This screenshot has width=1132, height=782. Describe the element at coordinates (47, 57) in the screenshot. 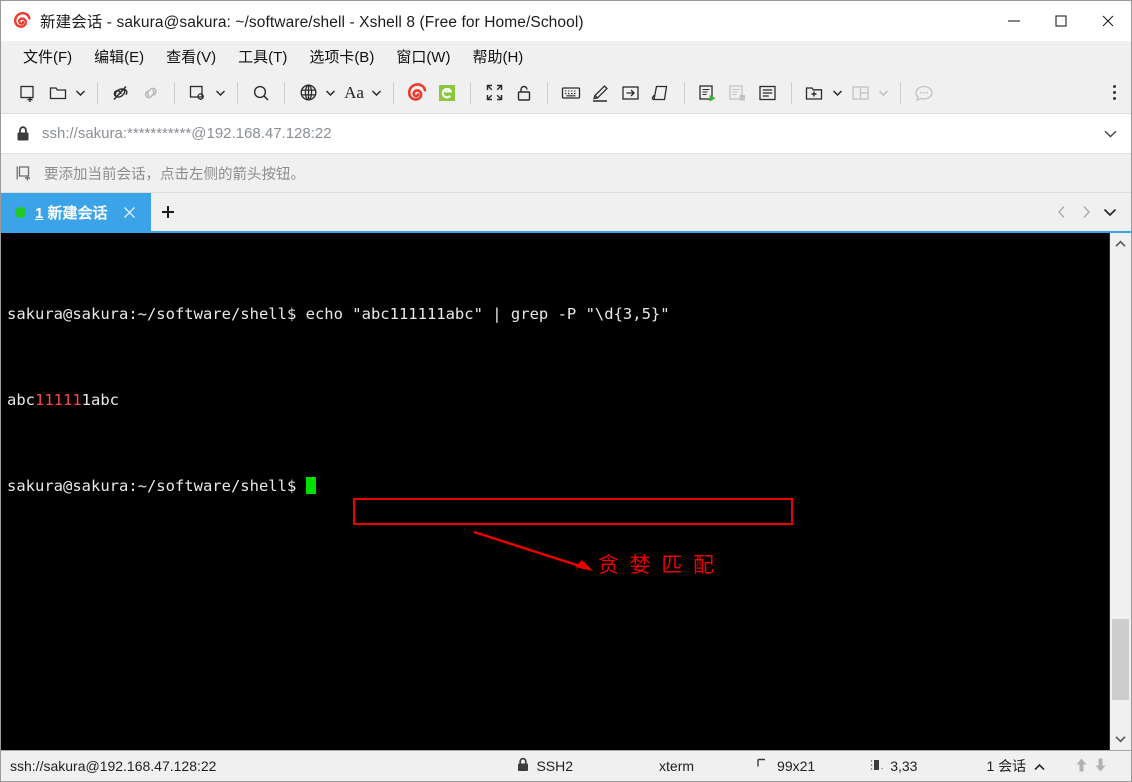

I see `menu-file: 文件(F)` at that location.